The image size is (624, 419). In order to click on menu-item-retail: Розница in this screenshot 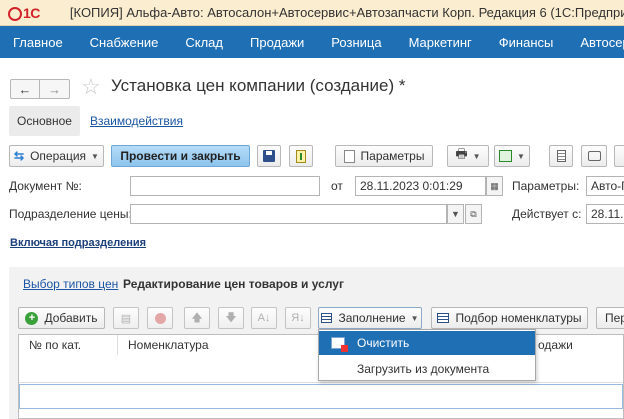, I will do `click(356, 42)`.